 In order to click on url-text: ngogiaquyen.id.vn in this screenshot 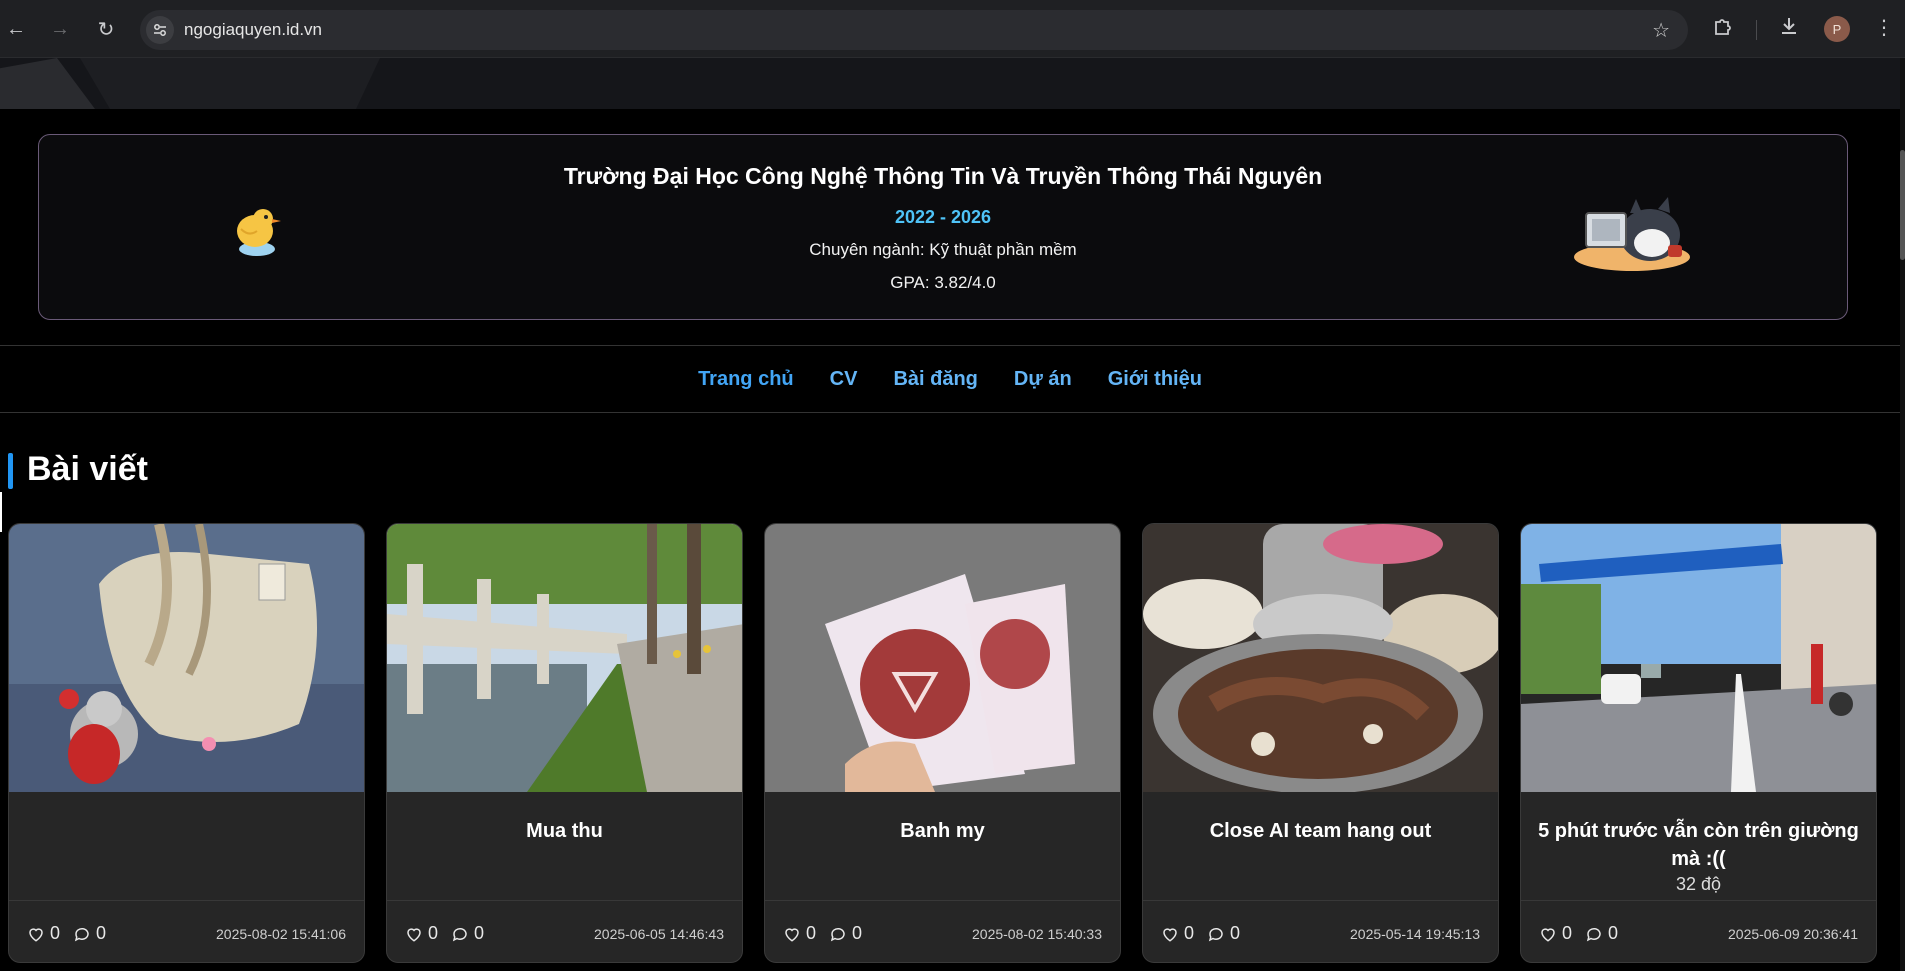, I will do `click(253, 30)`.